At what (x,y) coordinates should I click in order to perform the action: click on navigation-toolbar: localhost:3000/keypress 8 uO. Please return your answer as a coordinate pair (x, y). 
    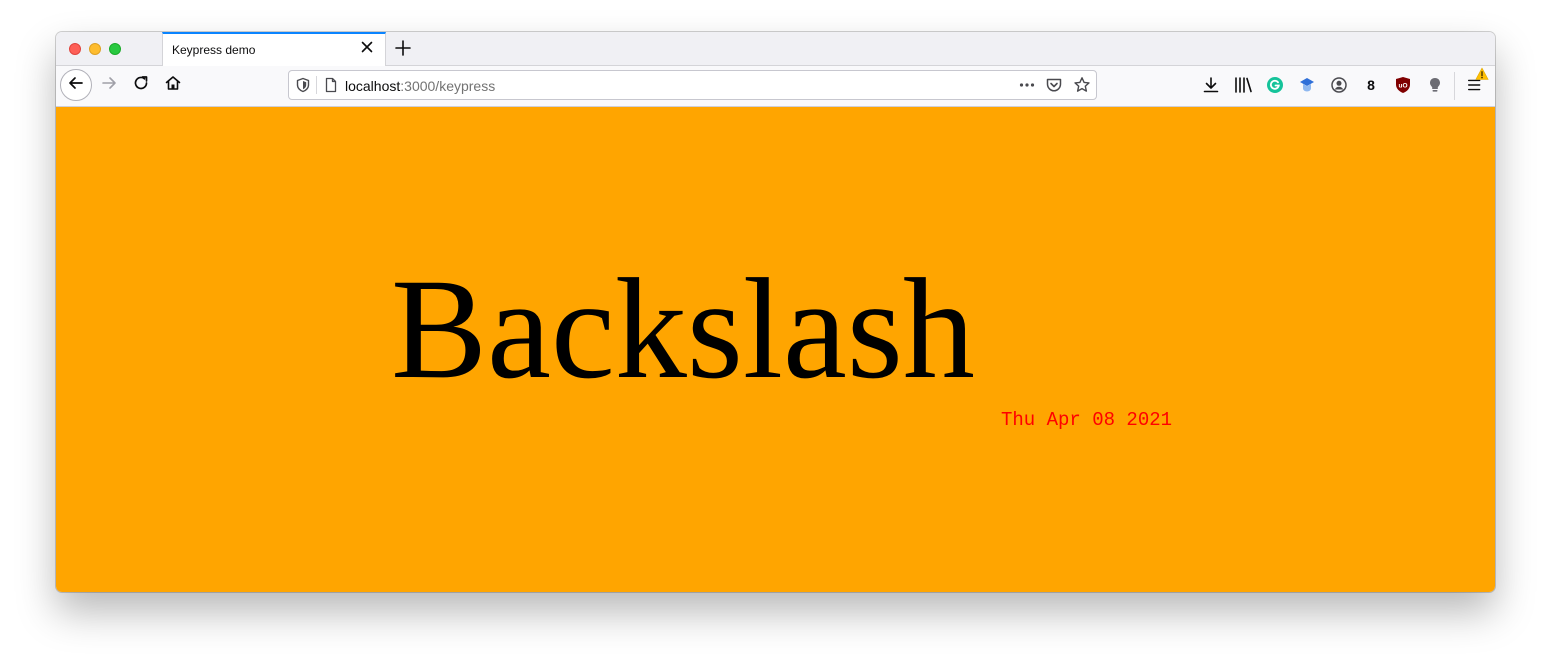
    Looking at the image, I should click on (775, 86).